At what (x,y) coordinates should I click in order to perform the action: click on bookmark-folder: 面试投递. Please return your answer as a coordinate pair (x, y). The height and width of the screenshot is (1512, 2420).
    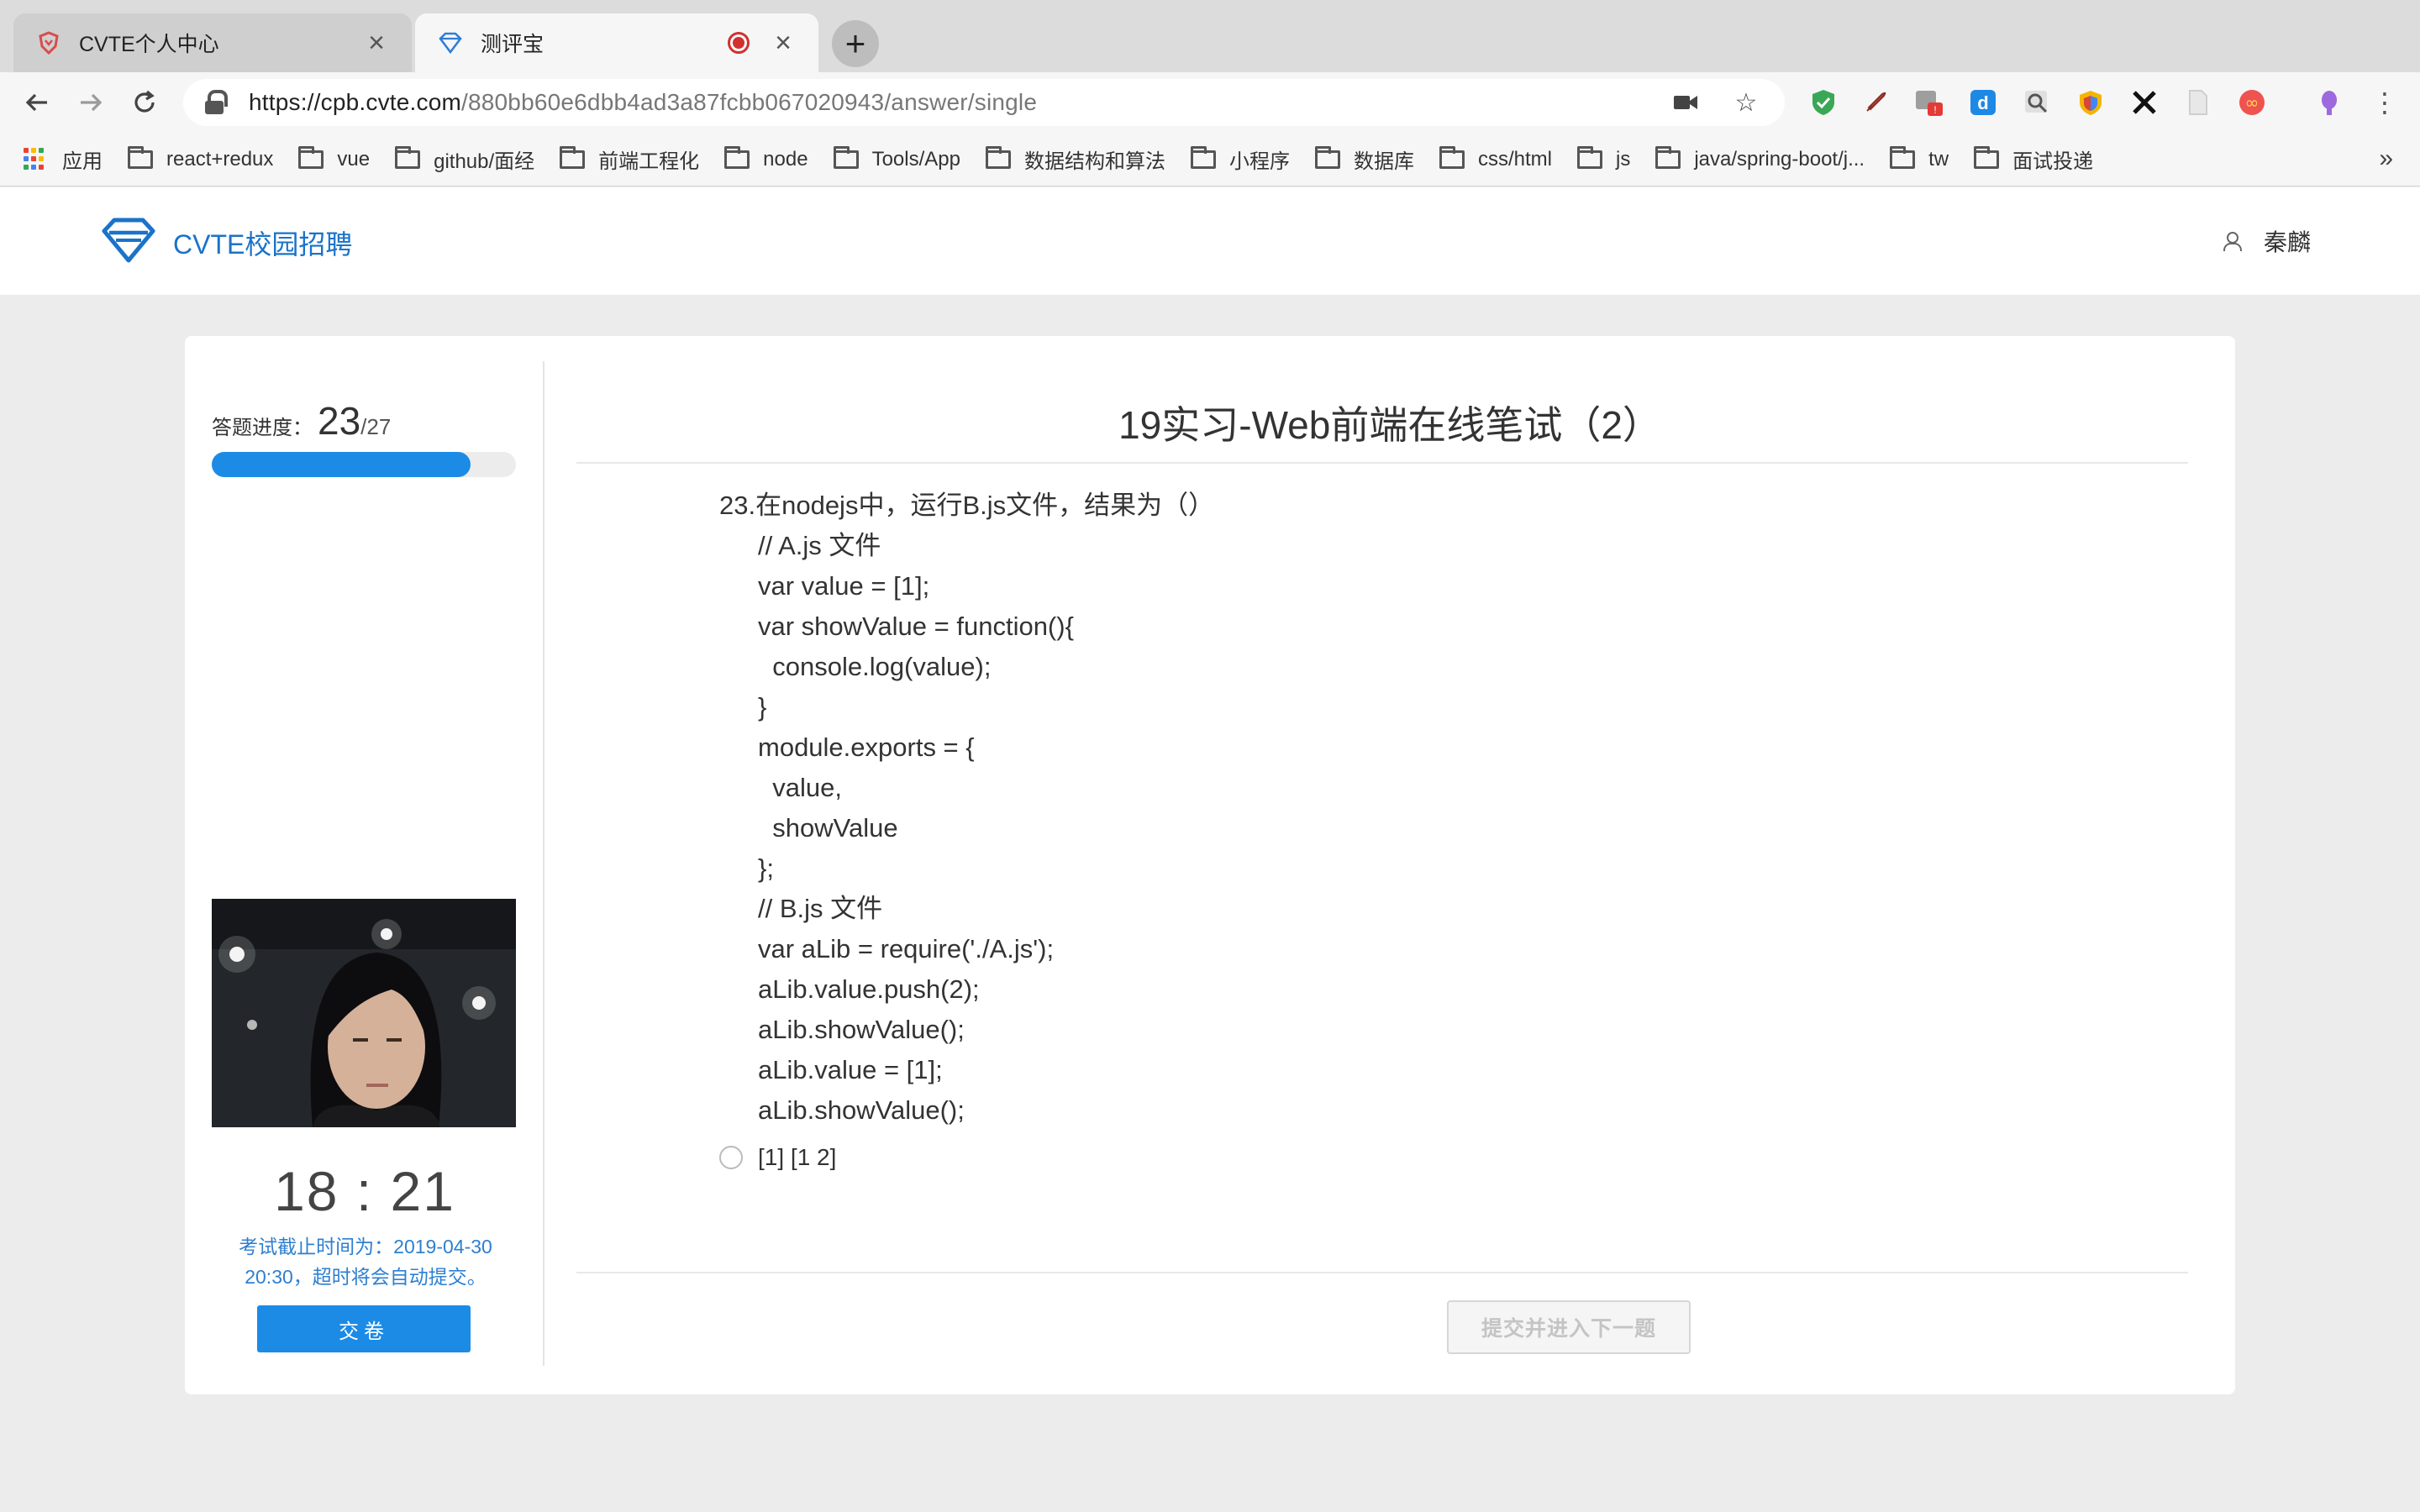
    Looking at the image, I should click on (2034, 159).